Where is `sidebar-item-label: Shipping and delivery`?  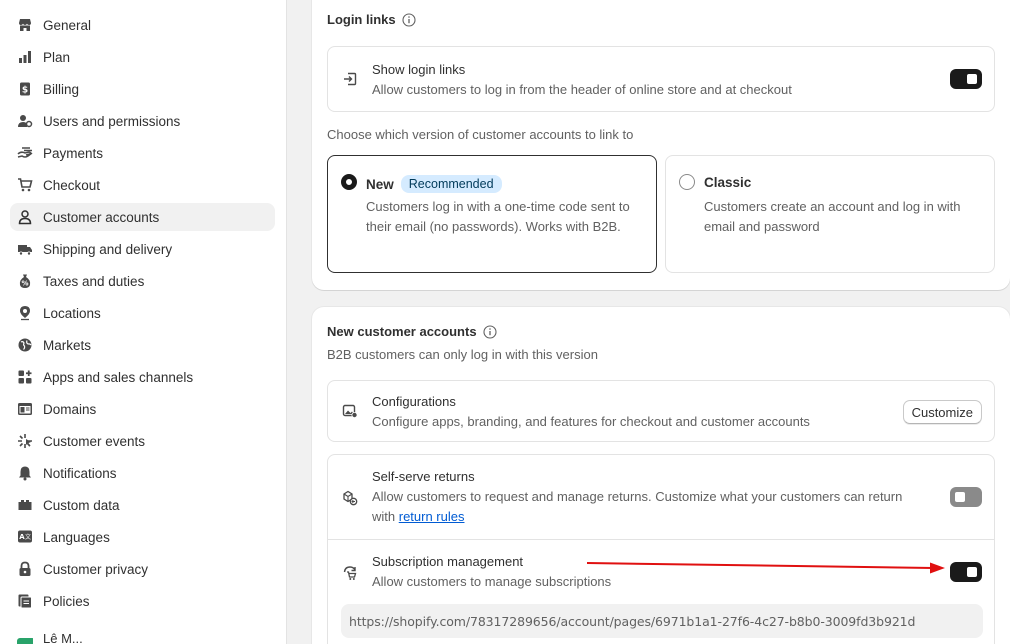 sidebar-item-label: Shipping and delivery is located at coordinates (108, 249).